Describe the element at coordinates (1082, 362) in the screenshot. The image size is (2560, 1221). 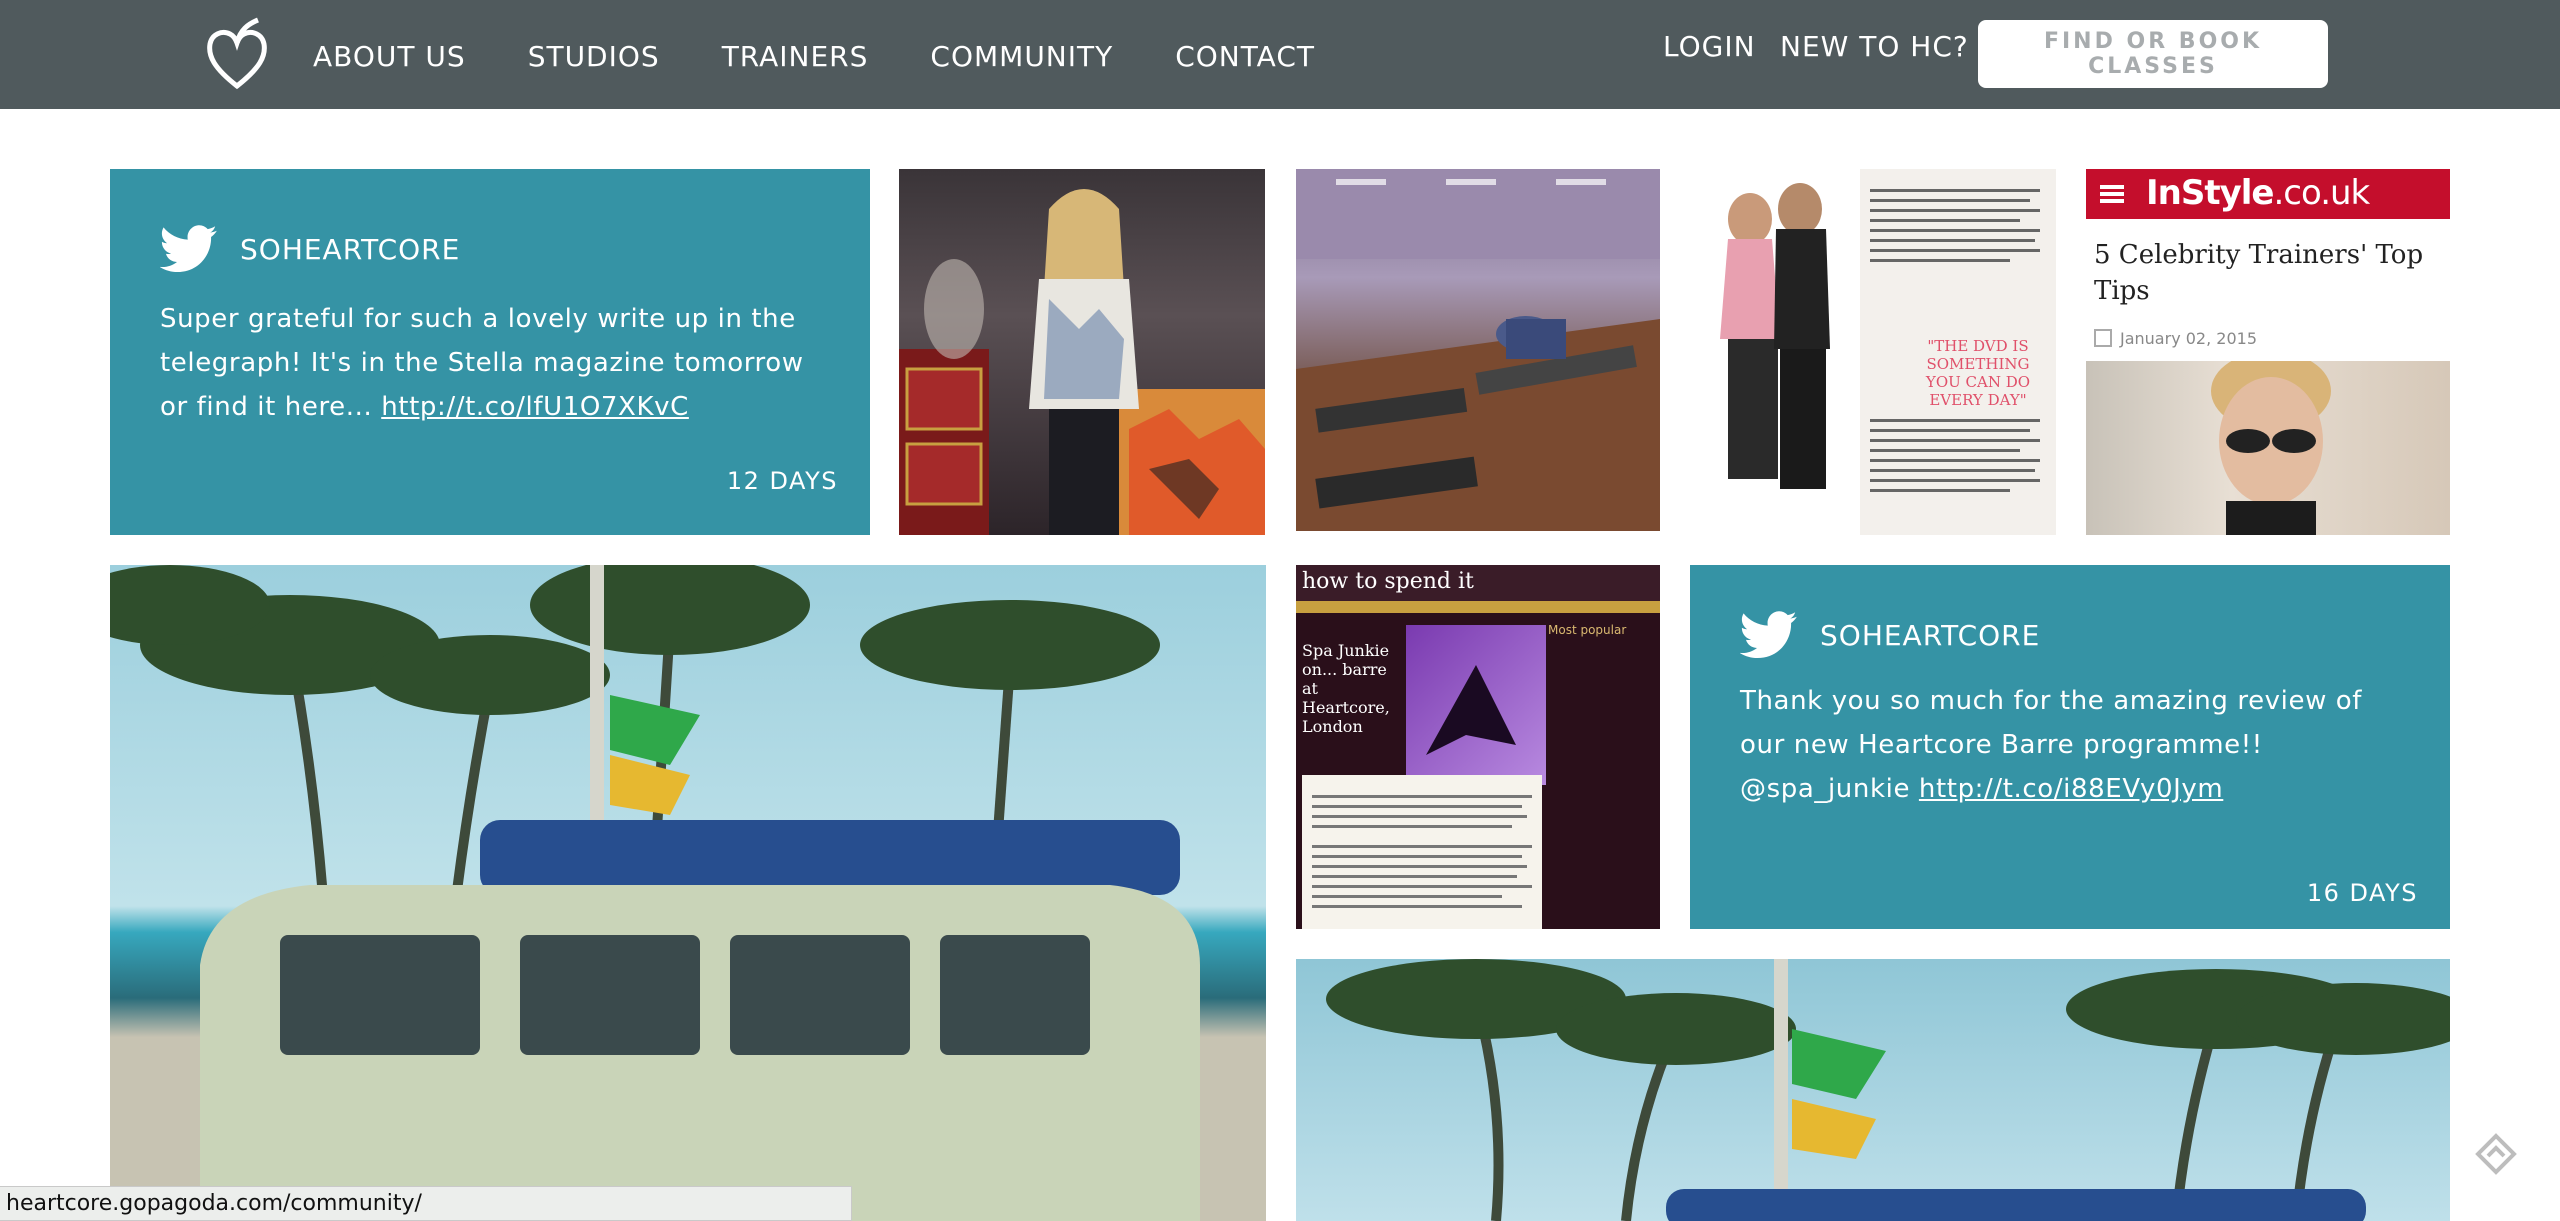
I see `photo-woman-image` at that location.